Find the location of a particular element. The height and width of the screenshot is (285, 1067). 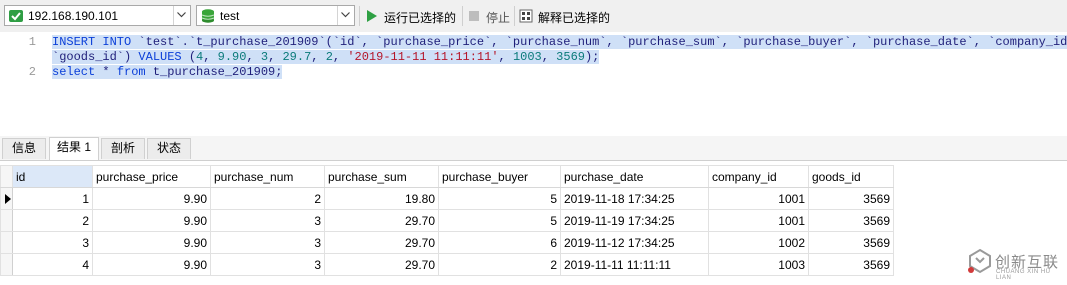

tab-info: 信息 is located at coordinates (24, 148).